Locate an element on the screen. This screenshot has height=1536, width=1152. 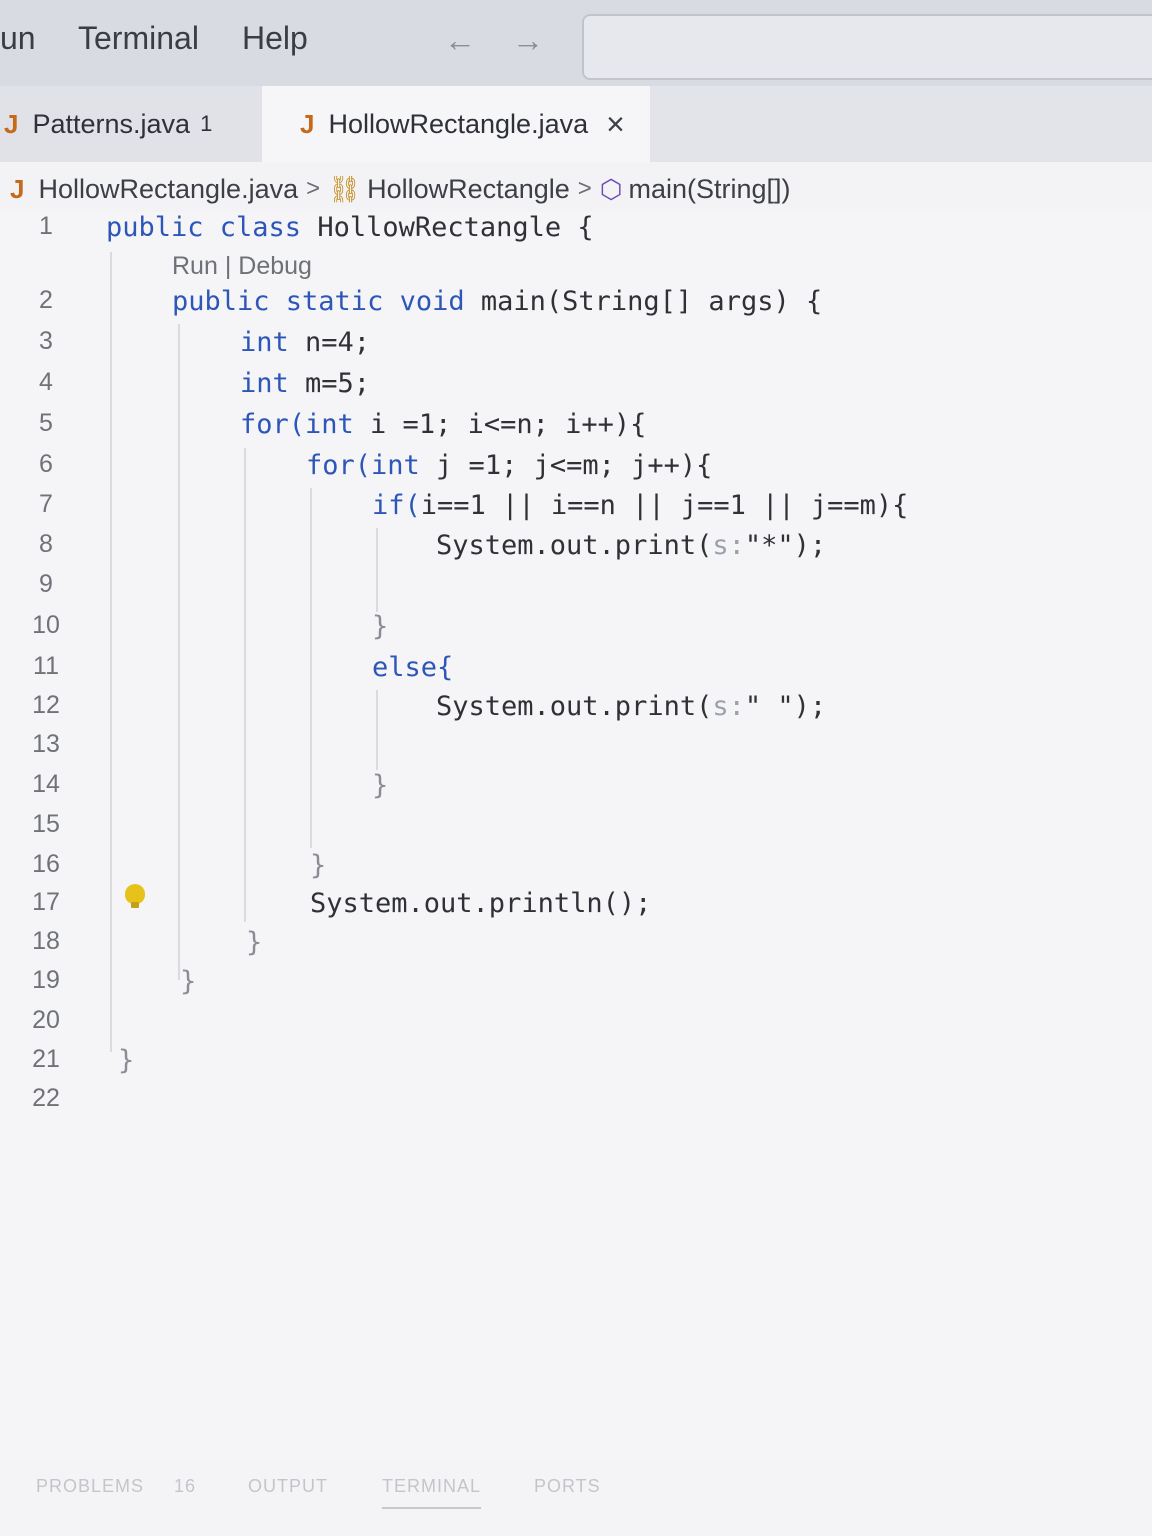
codelens-debug: Debug is located at coordinates (275, 266).